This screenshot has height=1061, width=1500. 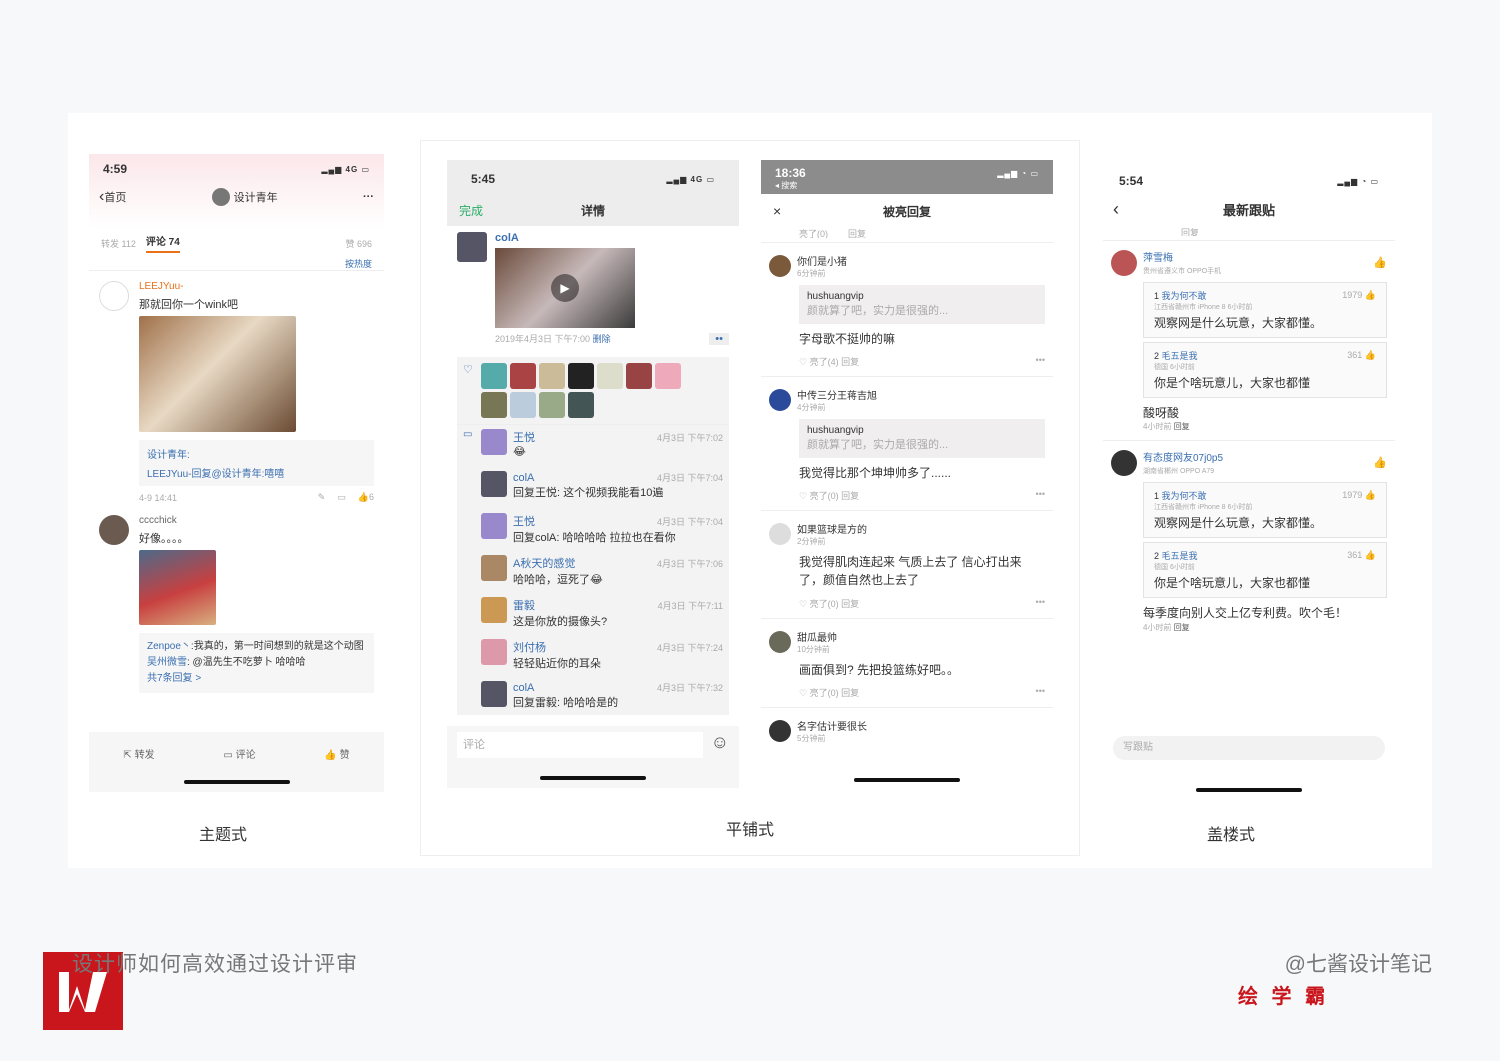 What do you see at coordinates (358, 243) in the screenshot?
I see `tab-likes: 赞 696` at bounding box center [358, 243].